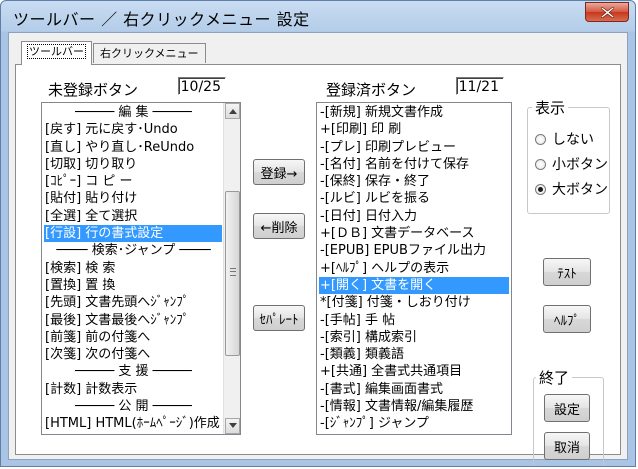 The width and height of the screenshot is (638, 469). Describe the element at coordinates (279, 318) in the screenshot. I see `separator-button: ｾﾊﾟﾚｰﾄ` at that location.